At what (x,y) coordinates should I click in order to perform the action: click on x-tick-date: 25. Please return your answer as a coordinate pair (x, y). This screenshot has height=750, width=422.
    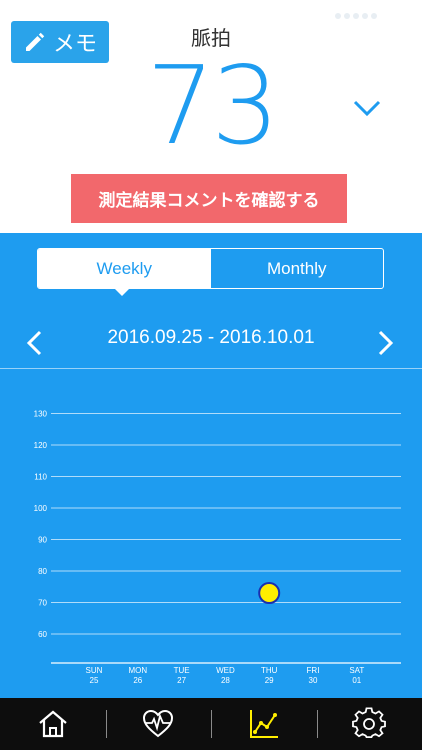
    Looking at the image, I should click on (94, 680).